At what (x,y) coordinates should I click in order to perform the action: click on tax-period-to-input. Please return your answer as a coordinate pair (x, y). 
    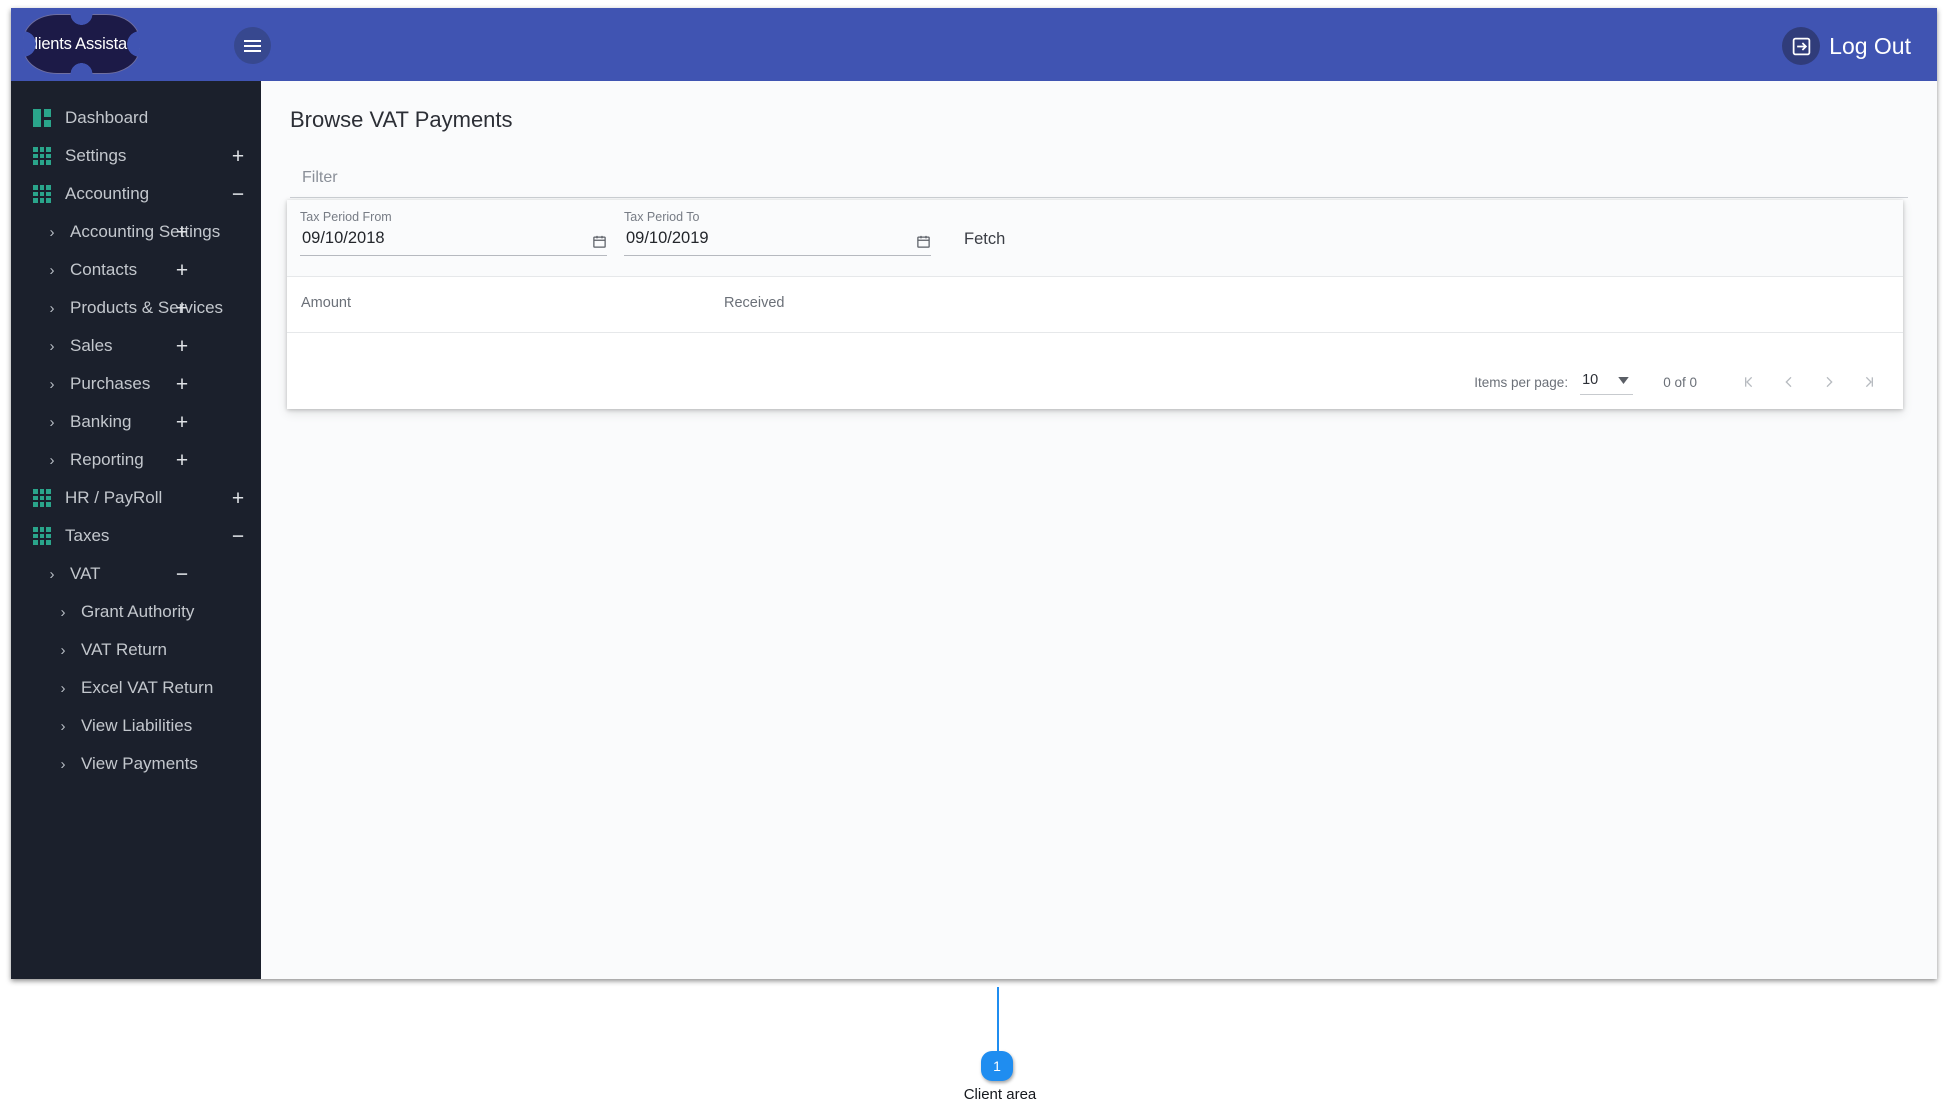
    Looking at the image, I should click on (770, 238).